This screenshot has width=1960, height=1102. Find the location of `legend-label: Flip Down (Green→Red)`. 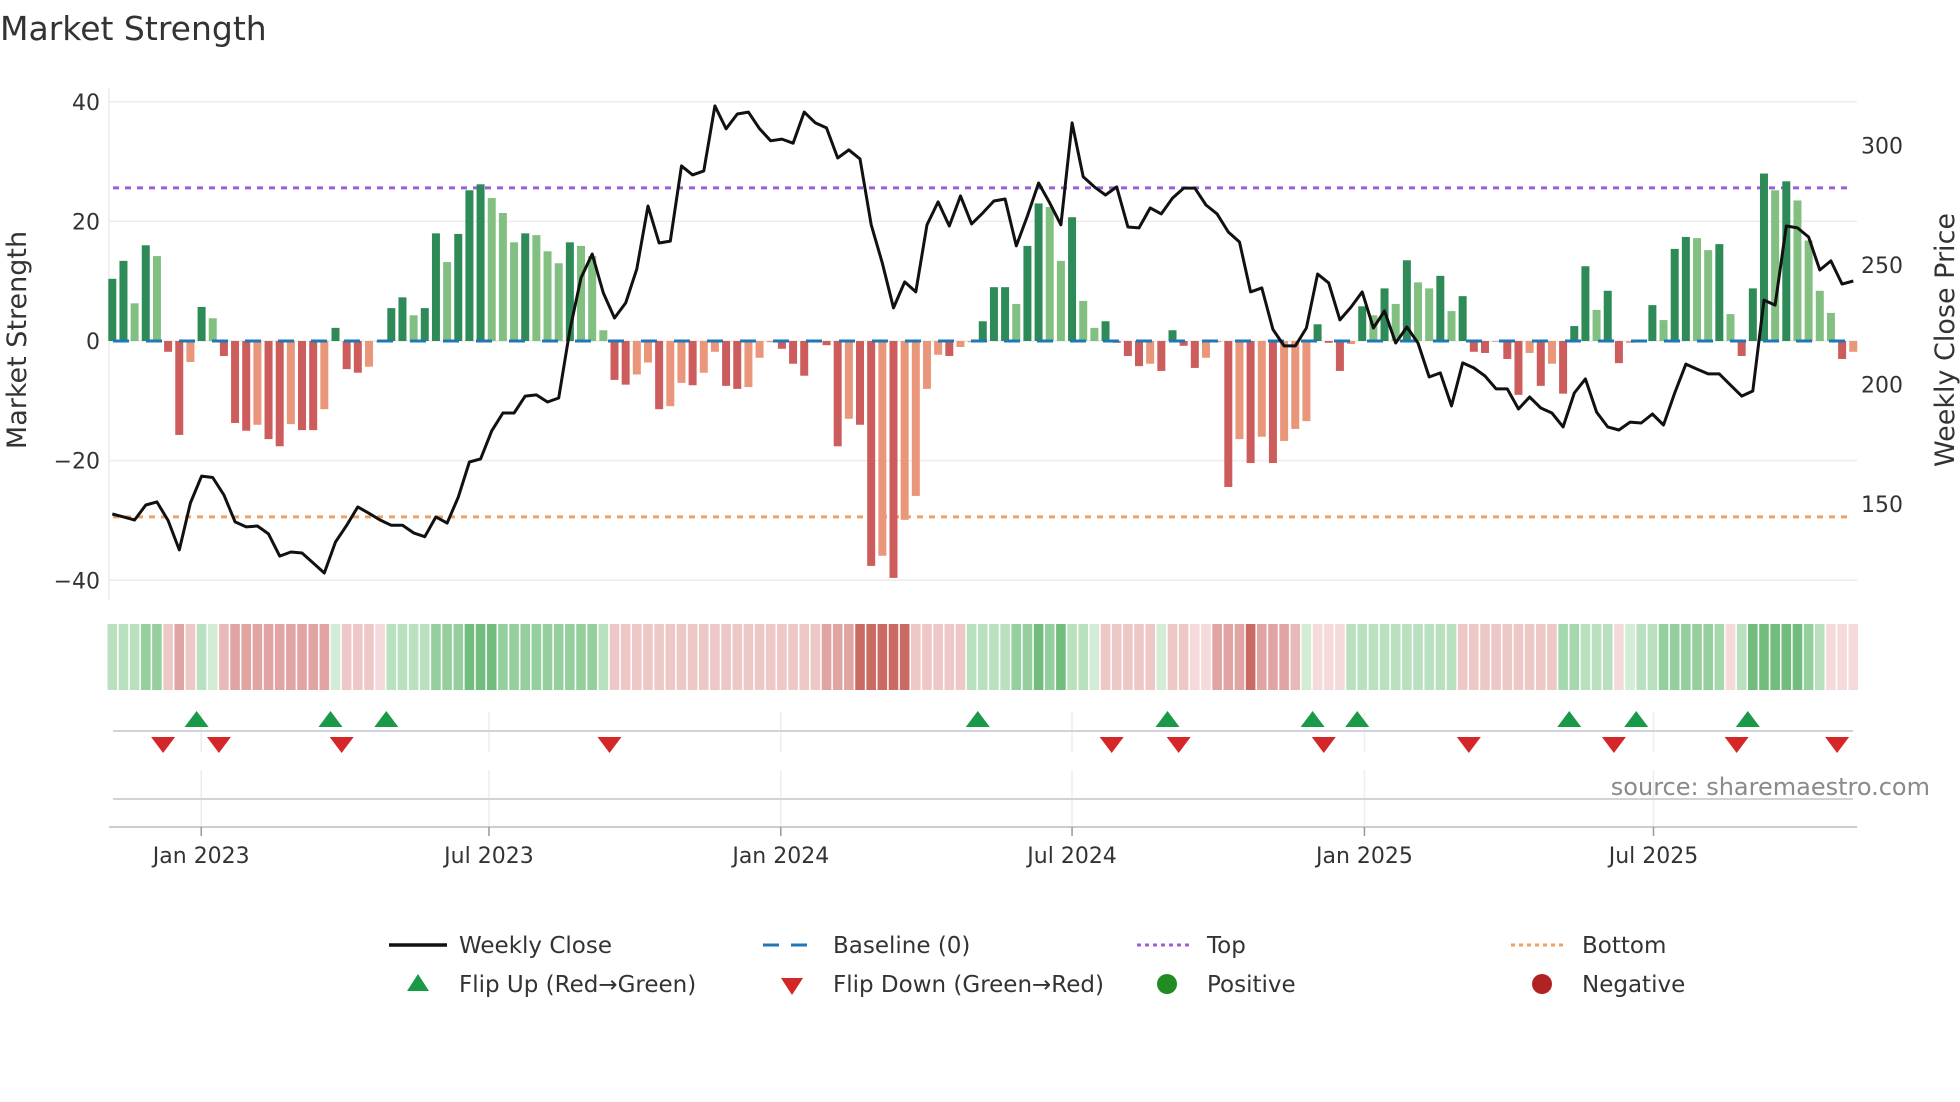

legend-label: Flip Down (Green→Red) is located at coordinates (968, 985).